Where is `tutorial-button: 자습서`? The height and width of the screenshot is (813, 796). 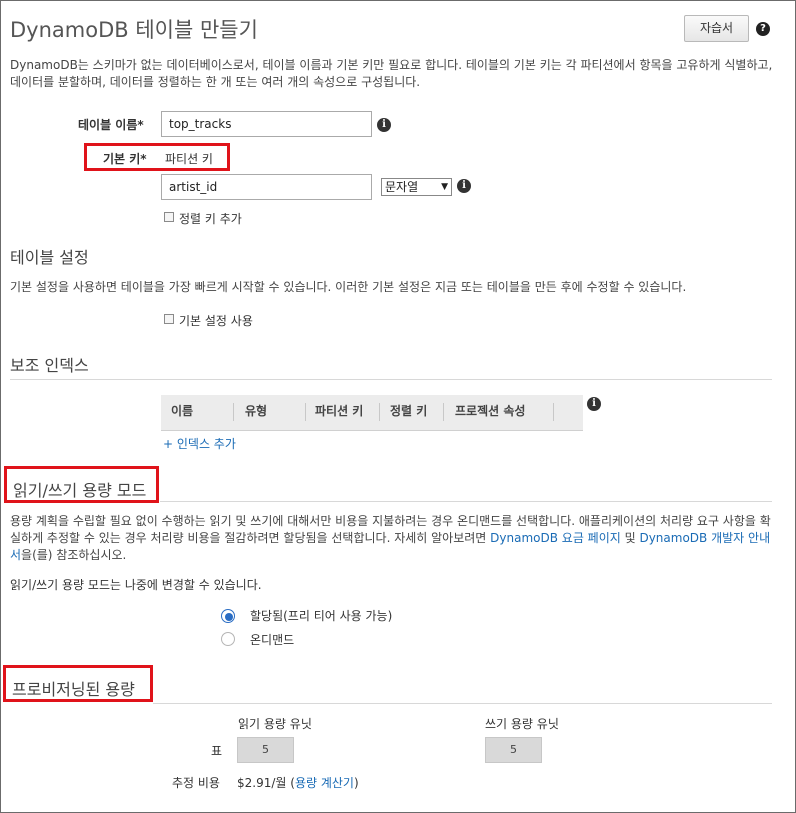
tutorial-button: 자습서 is located at coordinates (716, 28).